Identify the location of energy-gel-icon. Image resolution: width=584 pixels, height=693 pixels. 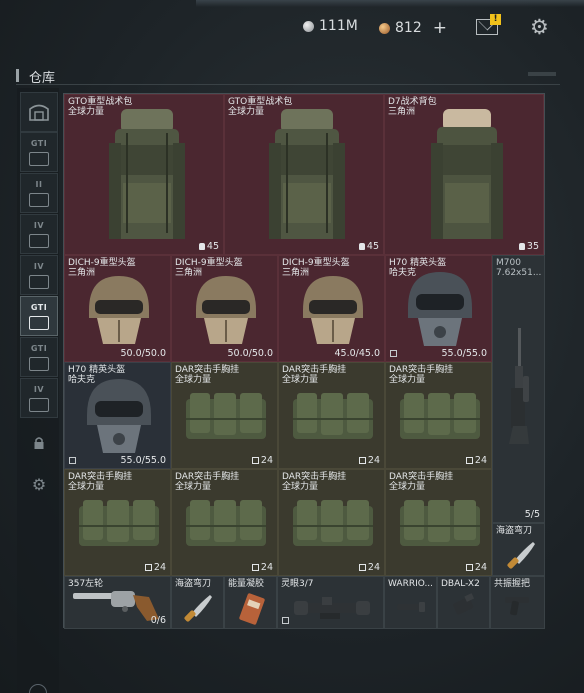
(252, 609).